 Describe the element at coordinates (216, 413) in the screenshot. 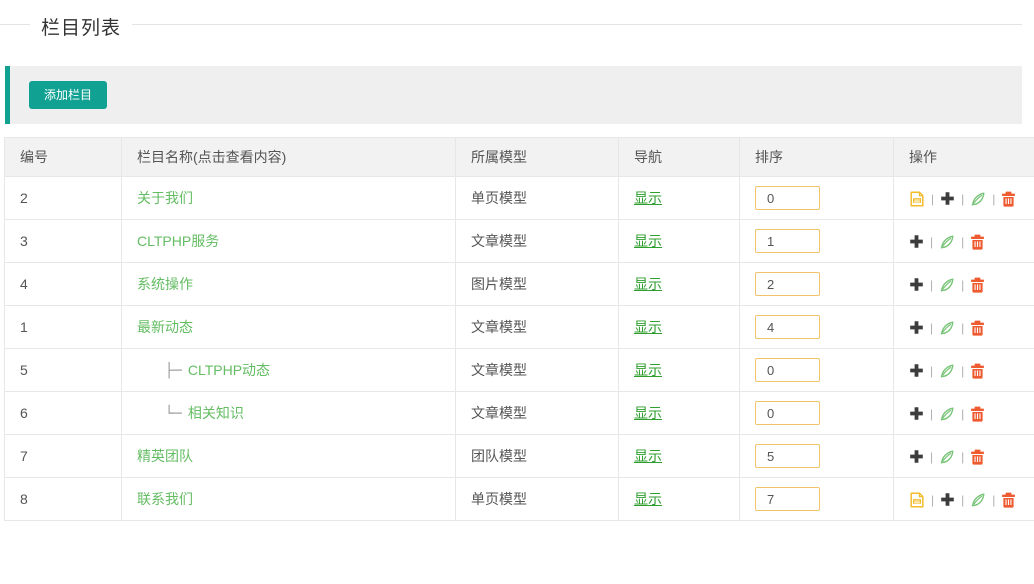

I see `column-name-link: 相关知识` at that location.